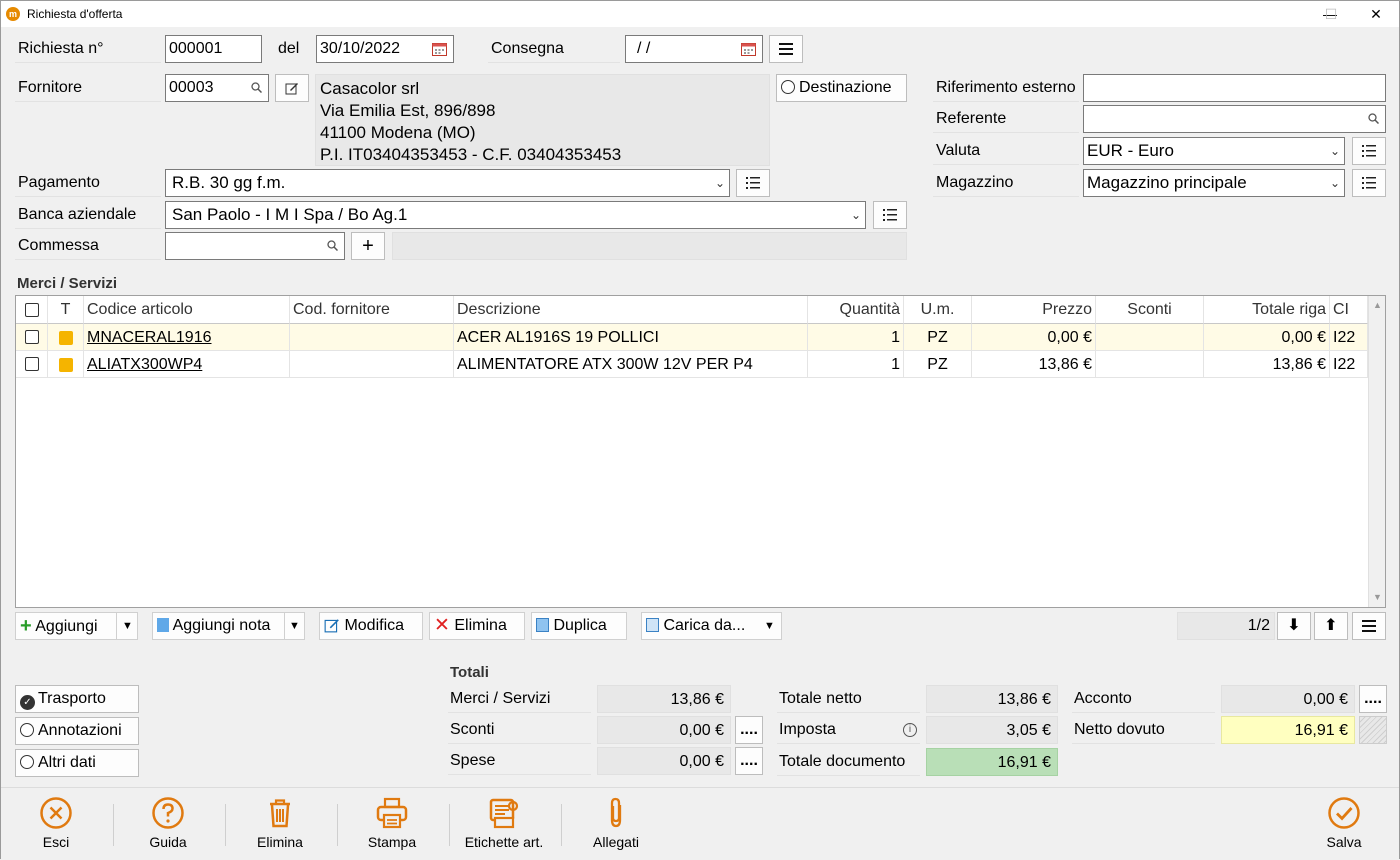 This screenshot has width=1400, height=860. What do you see at coordinates (290, 214) in the screenshot?
I see `banca-value: San Paolo - I M I Spa / Bo Ag.1` at bounding box center [290, 214].